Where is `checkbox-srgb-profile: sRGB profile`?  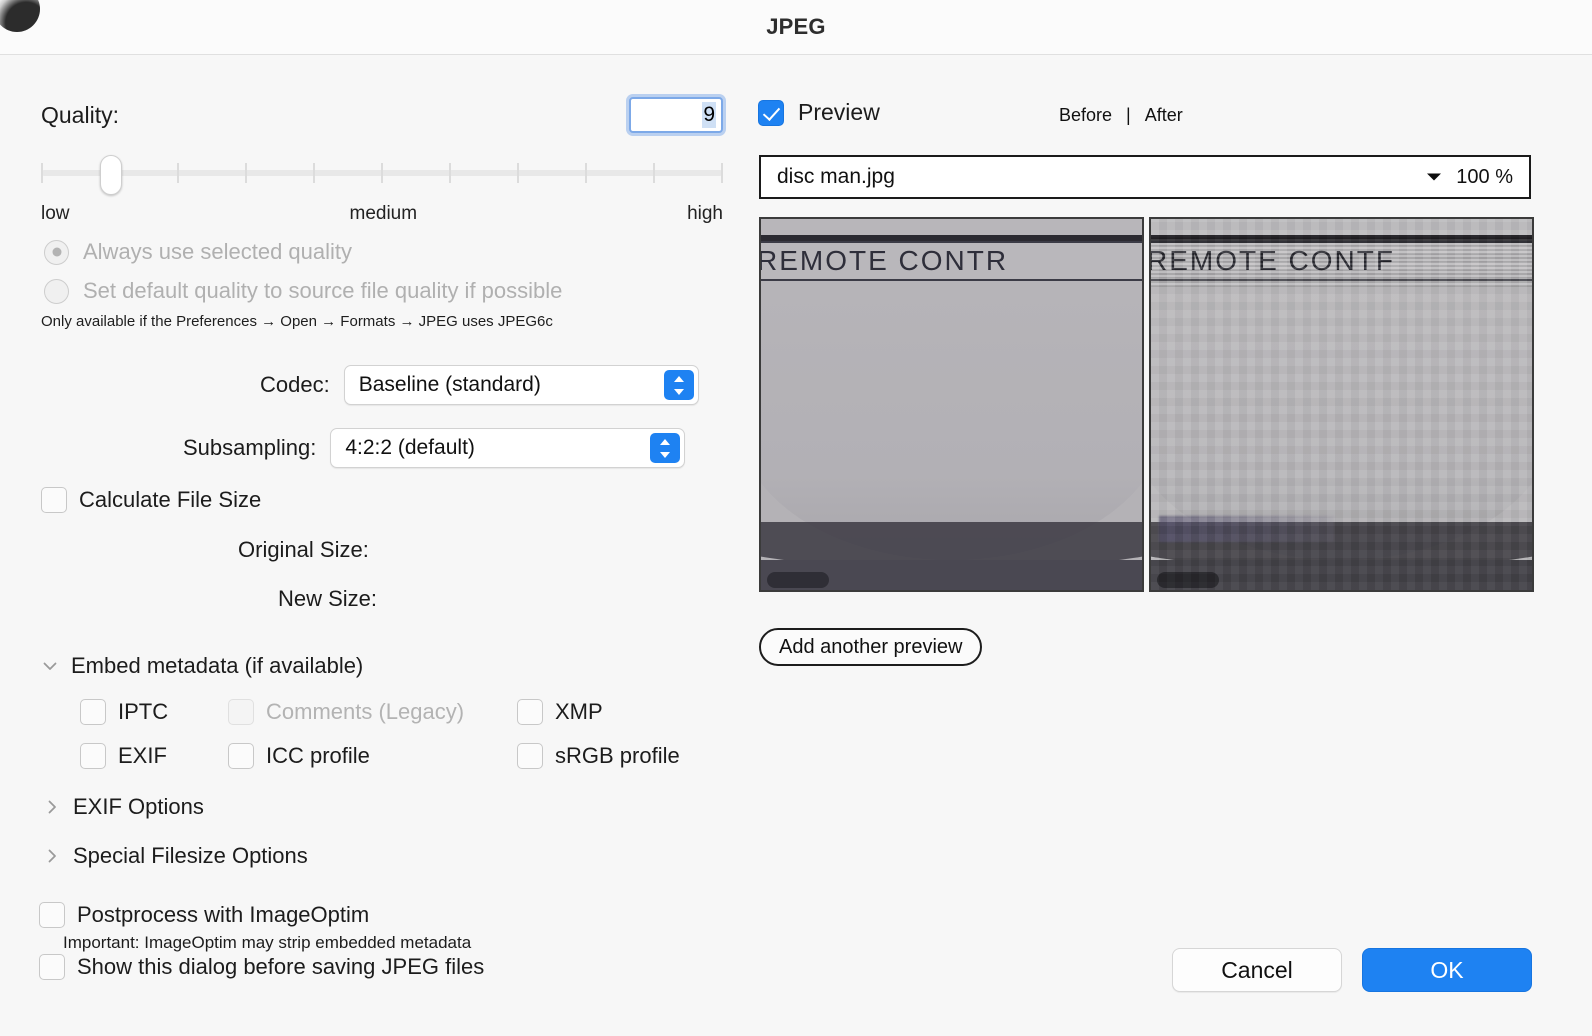
checkbox-srgb-profile: sRGB profile is located at coordinates (598, 756).